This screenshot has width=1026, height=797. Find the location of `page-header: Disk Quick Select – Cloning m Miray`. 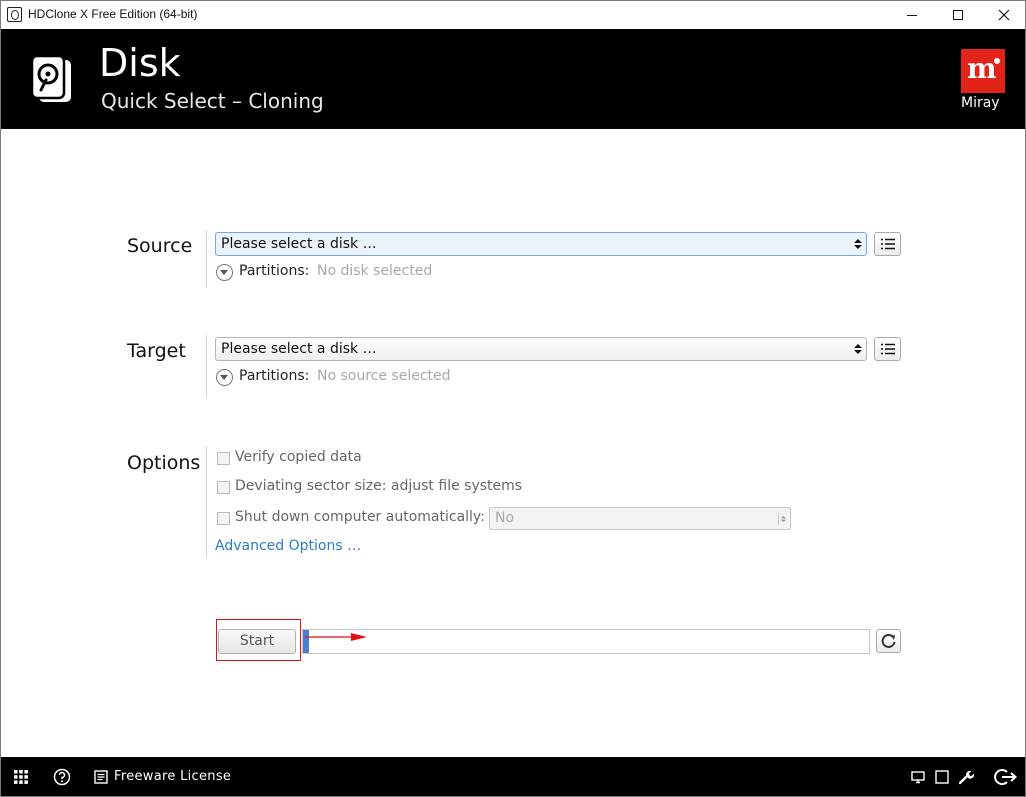

page-header: Disk Quick Select – Cloning m Miray is located at coordinates (513, 79).